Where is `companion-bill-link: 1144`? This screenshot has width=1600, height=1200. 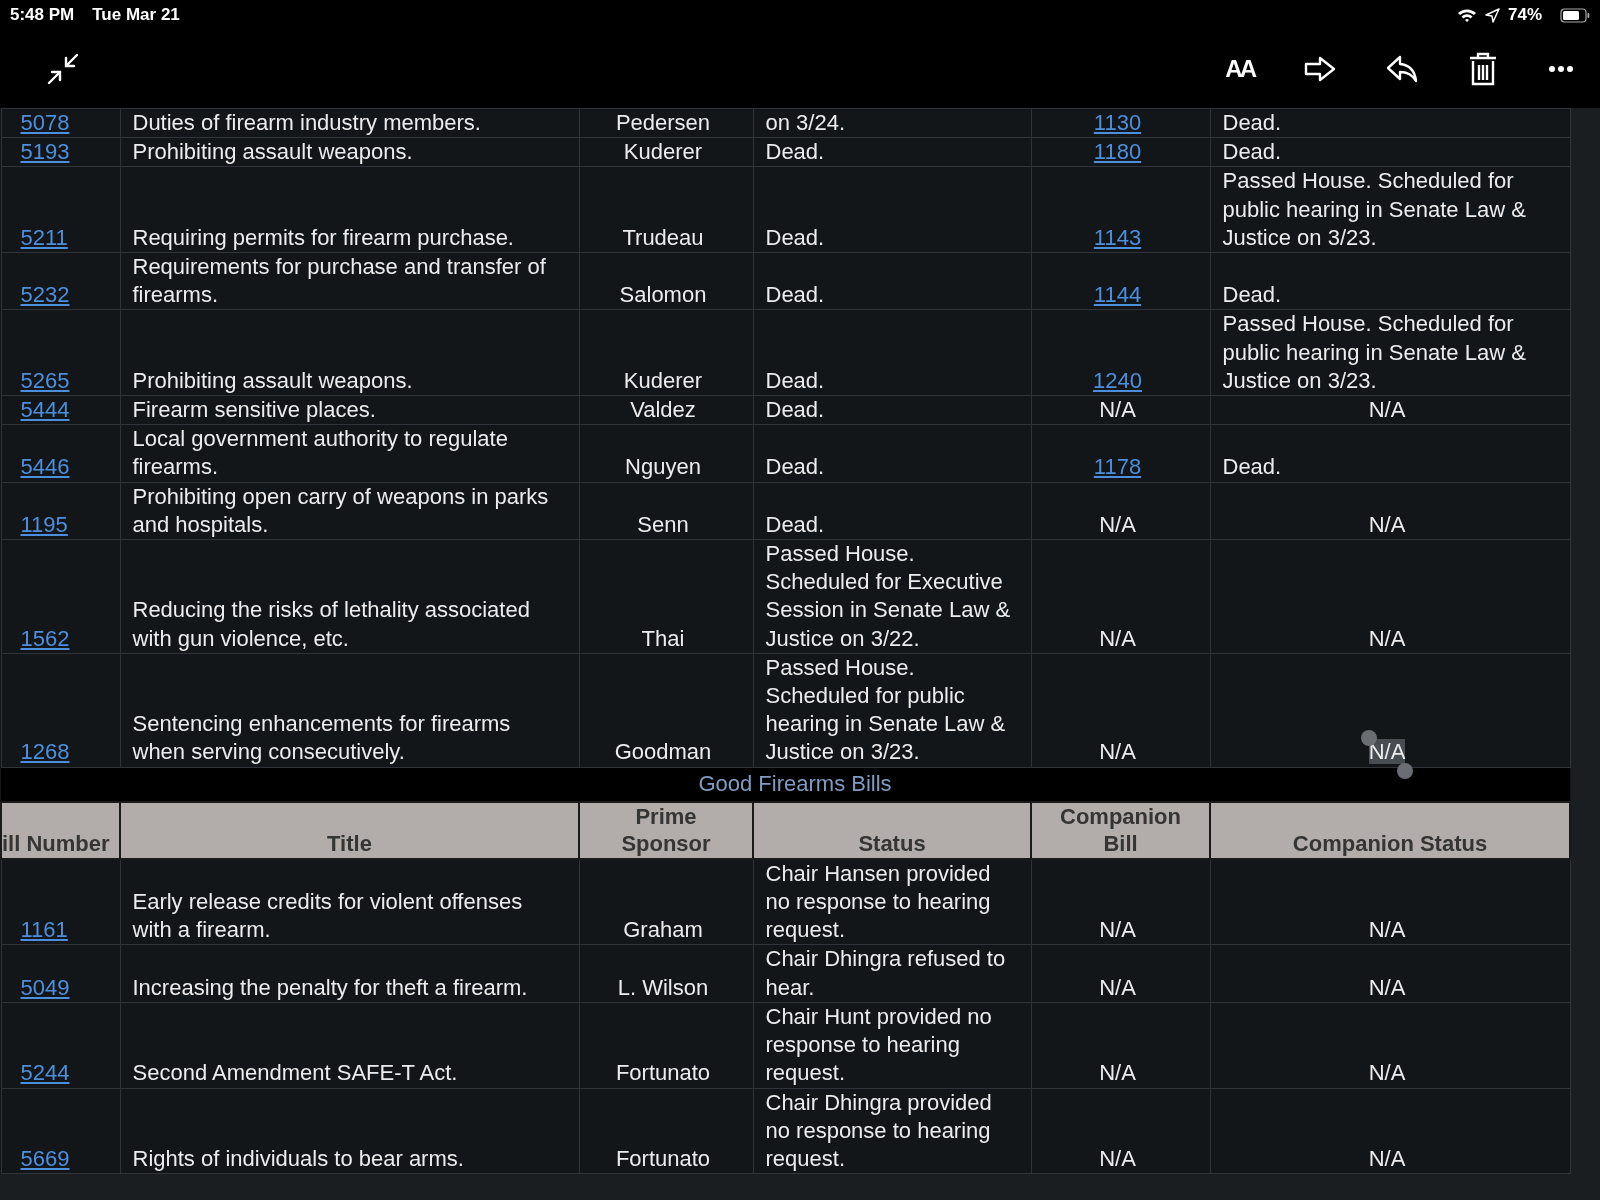 companion-bill-link: 1144 is located at coordinates (1117, 295).